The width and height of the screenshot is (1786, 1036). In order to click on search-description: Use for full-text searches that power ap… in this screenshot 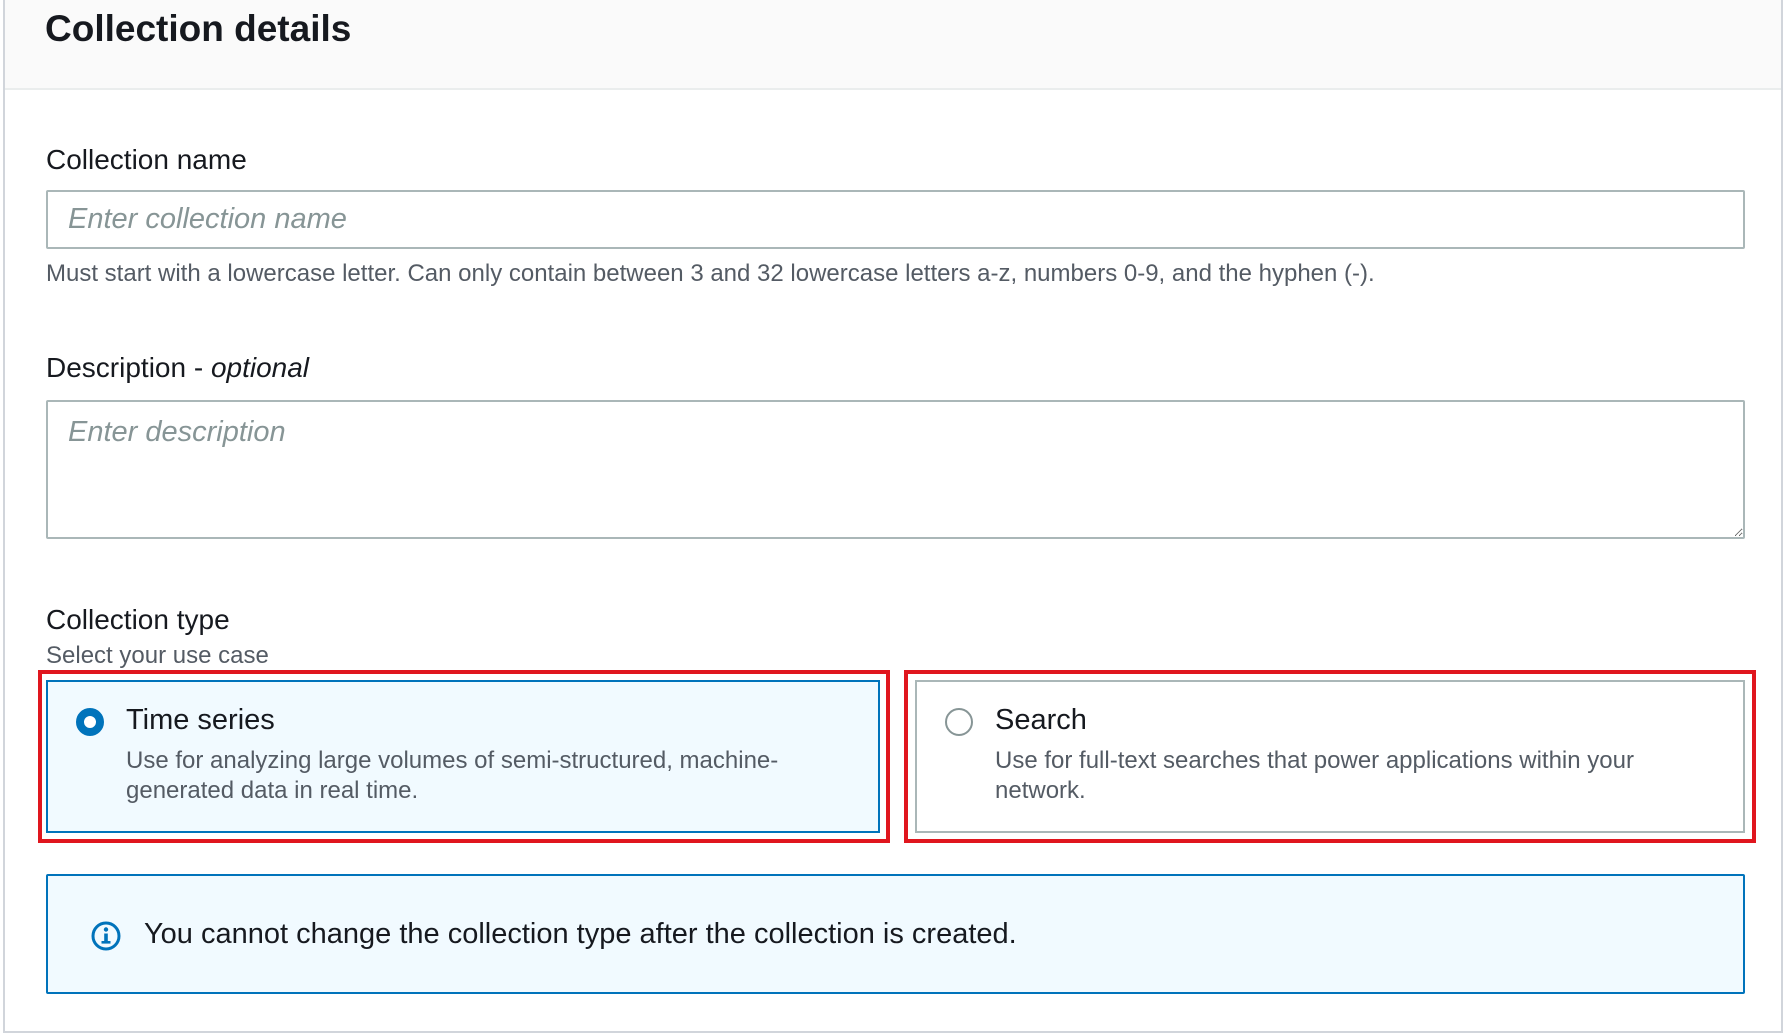, I will do `click(1314, 775)`.